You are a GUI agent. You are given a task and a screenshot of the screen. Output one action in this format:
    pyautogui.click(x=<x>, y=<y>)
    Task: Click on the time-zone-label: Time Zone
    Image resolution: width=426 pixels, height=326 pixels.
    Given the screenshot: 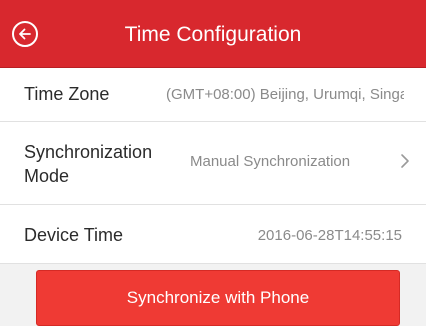 What is the action you would take?
    pyautogui.click(x=67, y=94)
    